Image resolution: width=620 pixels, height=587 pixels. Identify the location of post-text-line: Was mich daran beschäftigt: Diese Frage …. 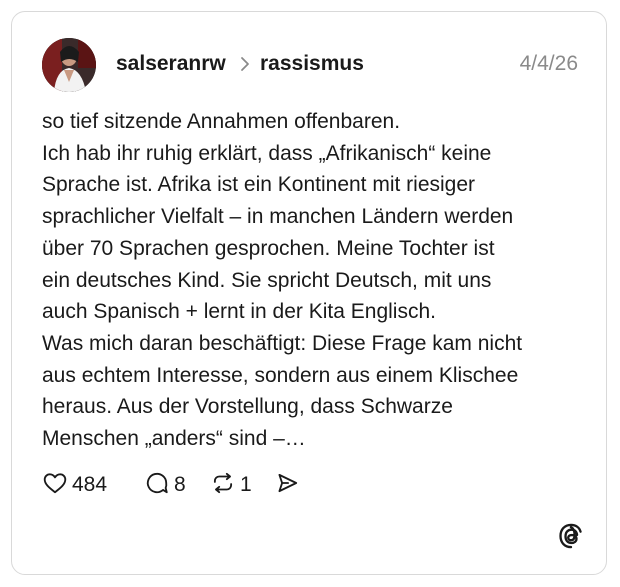
(282, 343).